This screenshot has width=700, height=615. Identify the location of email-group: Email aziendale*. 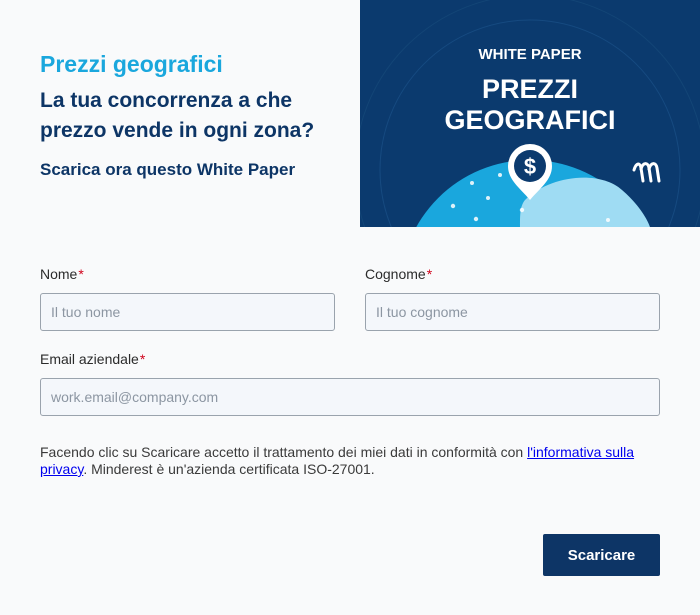
(350, 383).